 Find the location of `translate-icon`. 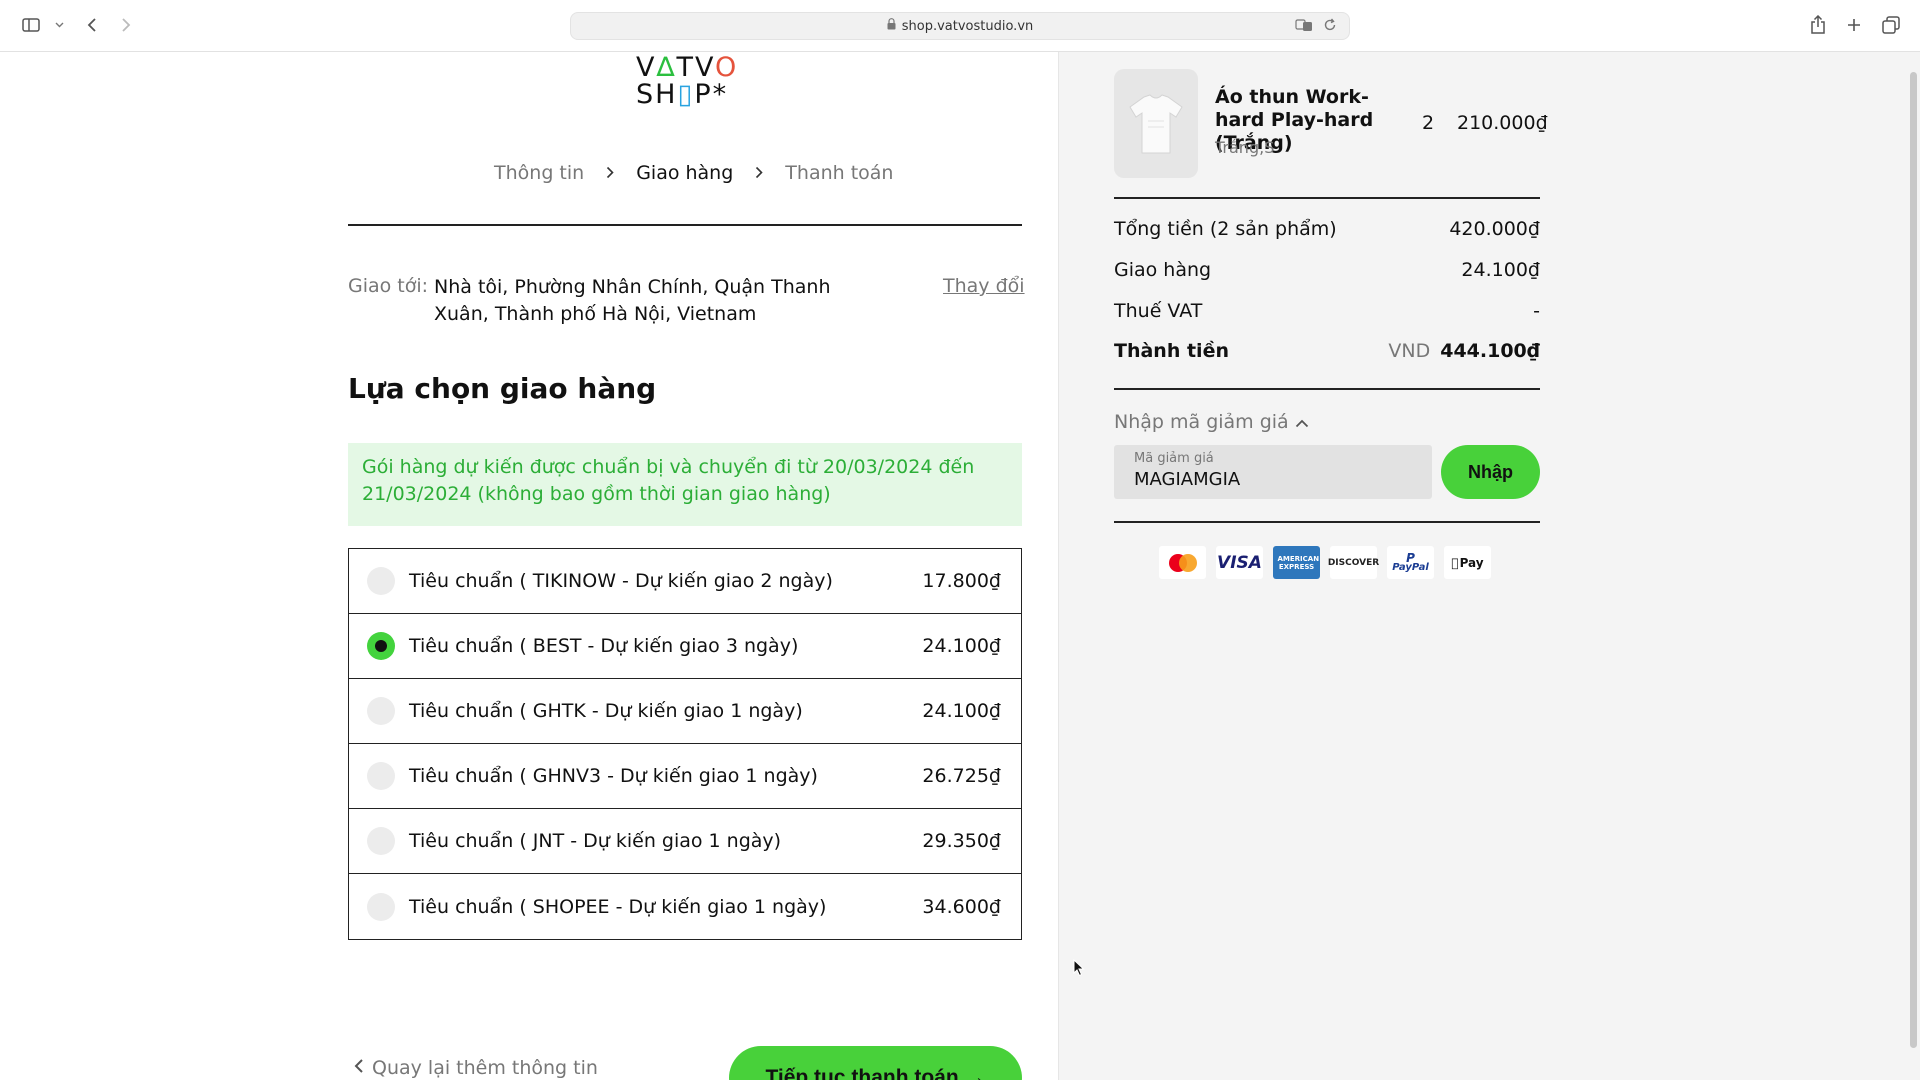

translate-icon is located at coordinates (1304, 27).